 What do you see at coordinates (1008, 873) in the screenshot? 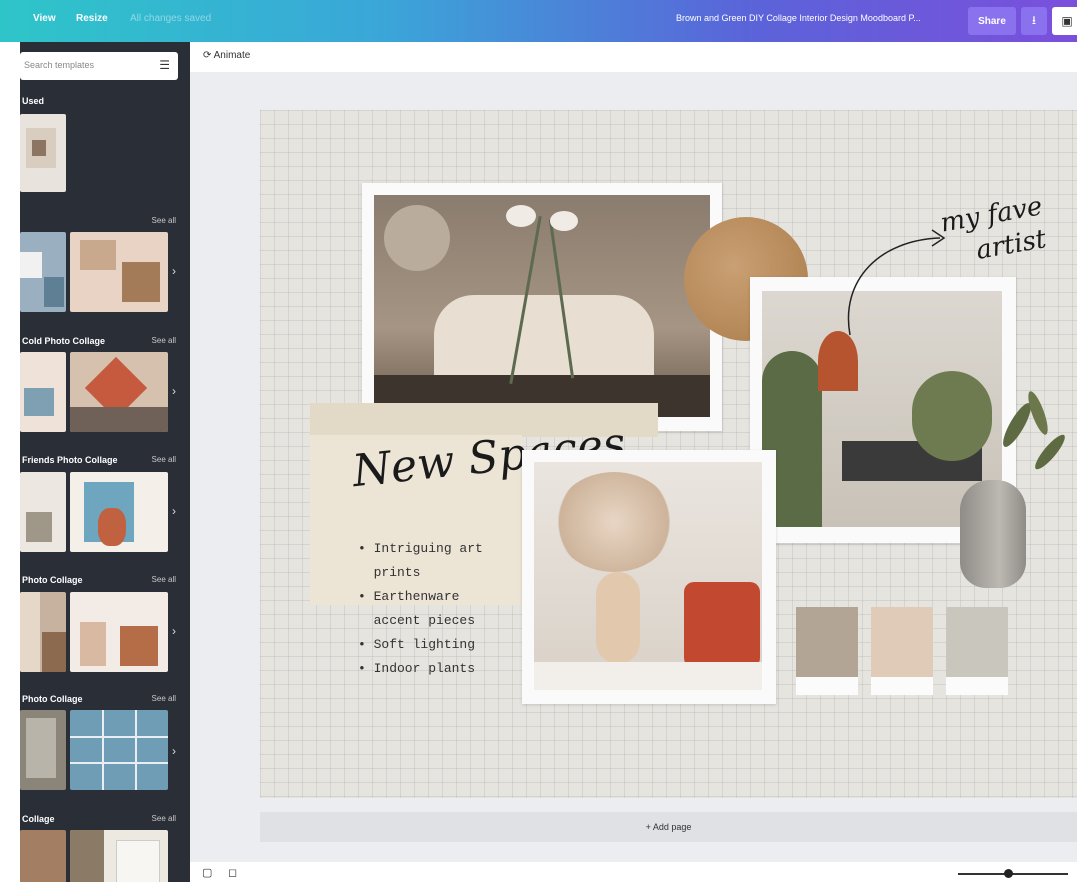
I see `zoom-slider-handle` at bounding box center [1008, 873].